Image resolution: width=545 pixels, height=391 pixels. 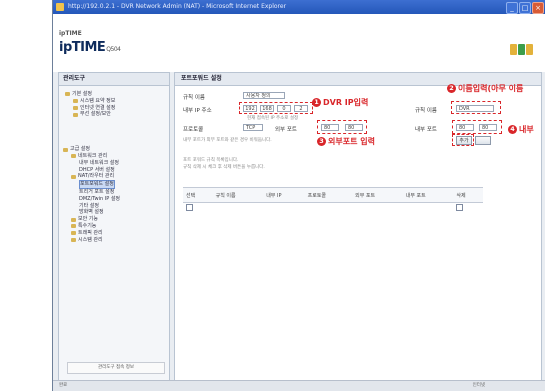 I want to click on delete-checkbox, so click(x=460, y=207).